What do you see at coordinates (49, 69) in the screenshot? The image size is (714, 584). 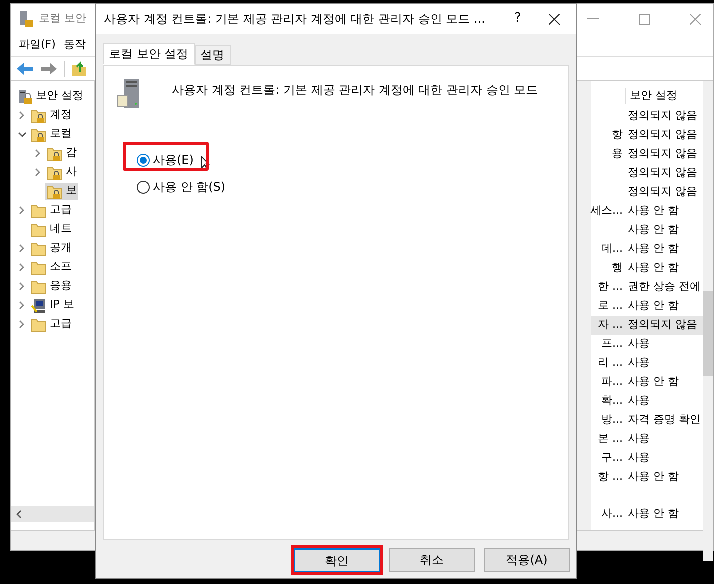 I see `forward-arrow-icon` at bounding box center [49, 69].